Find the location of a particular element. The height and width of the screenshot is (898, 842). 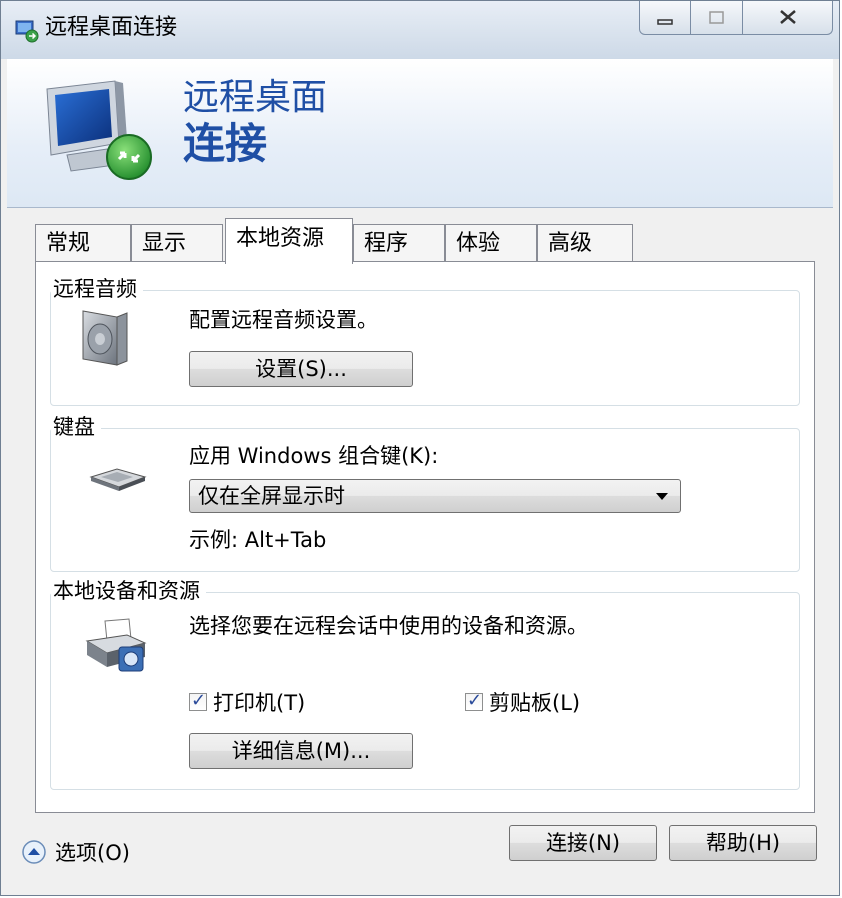

close-icon is located at coordinates (788, 18).